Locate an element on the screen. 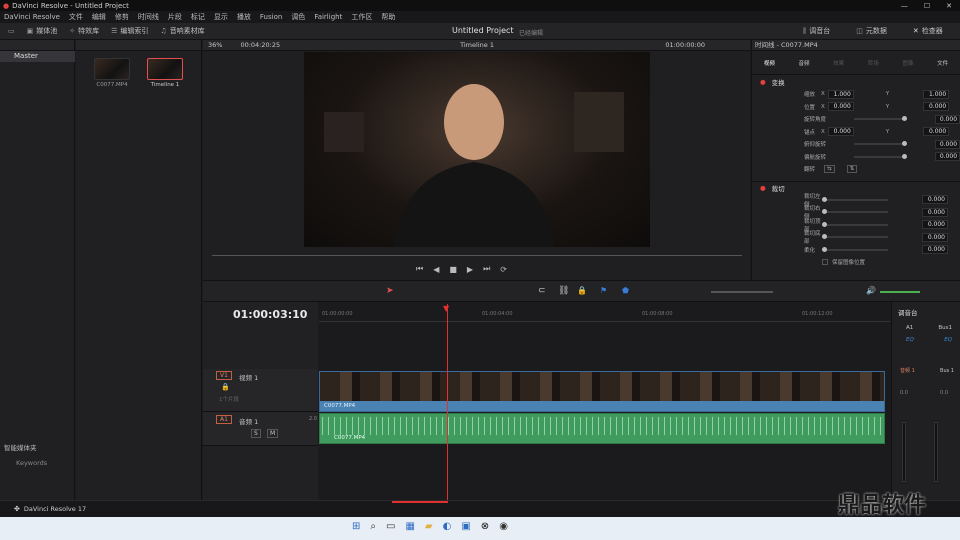  tab-video: 视频 is located at coordinates (769, 63).